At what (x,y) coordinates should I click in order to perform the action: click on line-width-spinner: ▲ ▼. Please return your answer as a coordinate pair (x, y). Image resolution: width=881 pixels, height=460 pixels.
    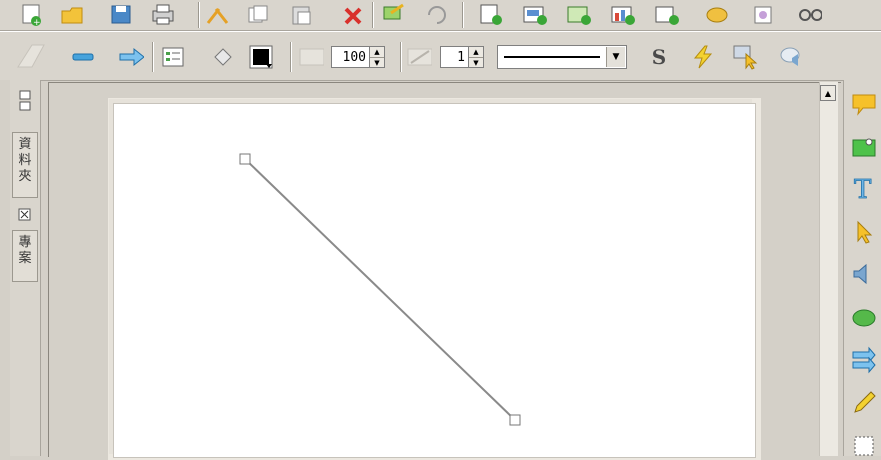
    Looking at the image, I should click on (476, 57).